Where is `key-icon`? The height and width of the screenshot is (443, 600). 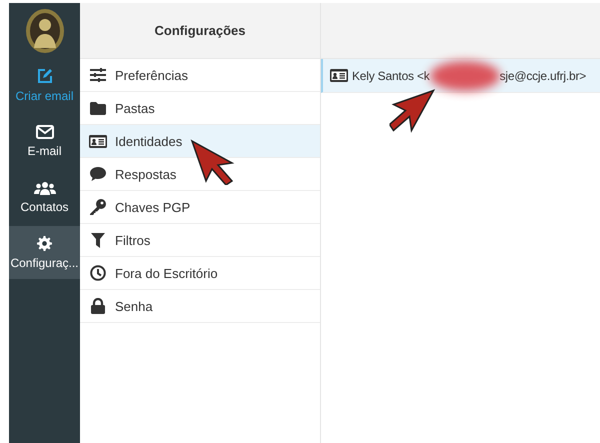
key-icon is located at coordinates (98, 207).